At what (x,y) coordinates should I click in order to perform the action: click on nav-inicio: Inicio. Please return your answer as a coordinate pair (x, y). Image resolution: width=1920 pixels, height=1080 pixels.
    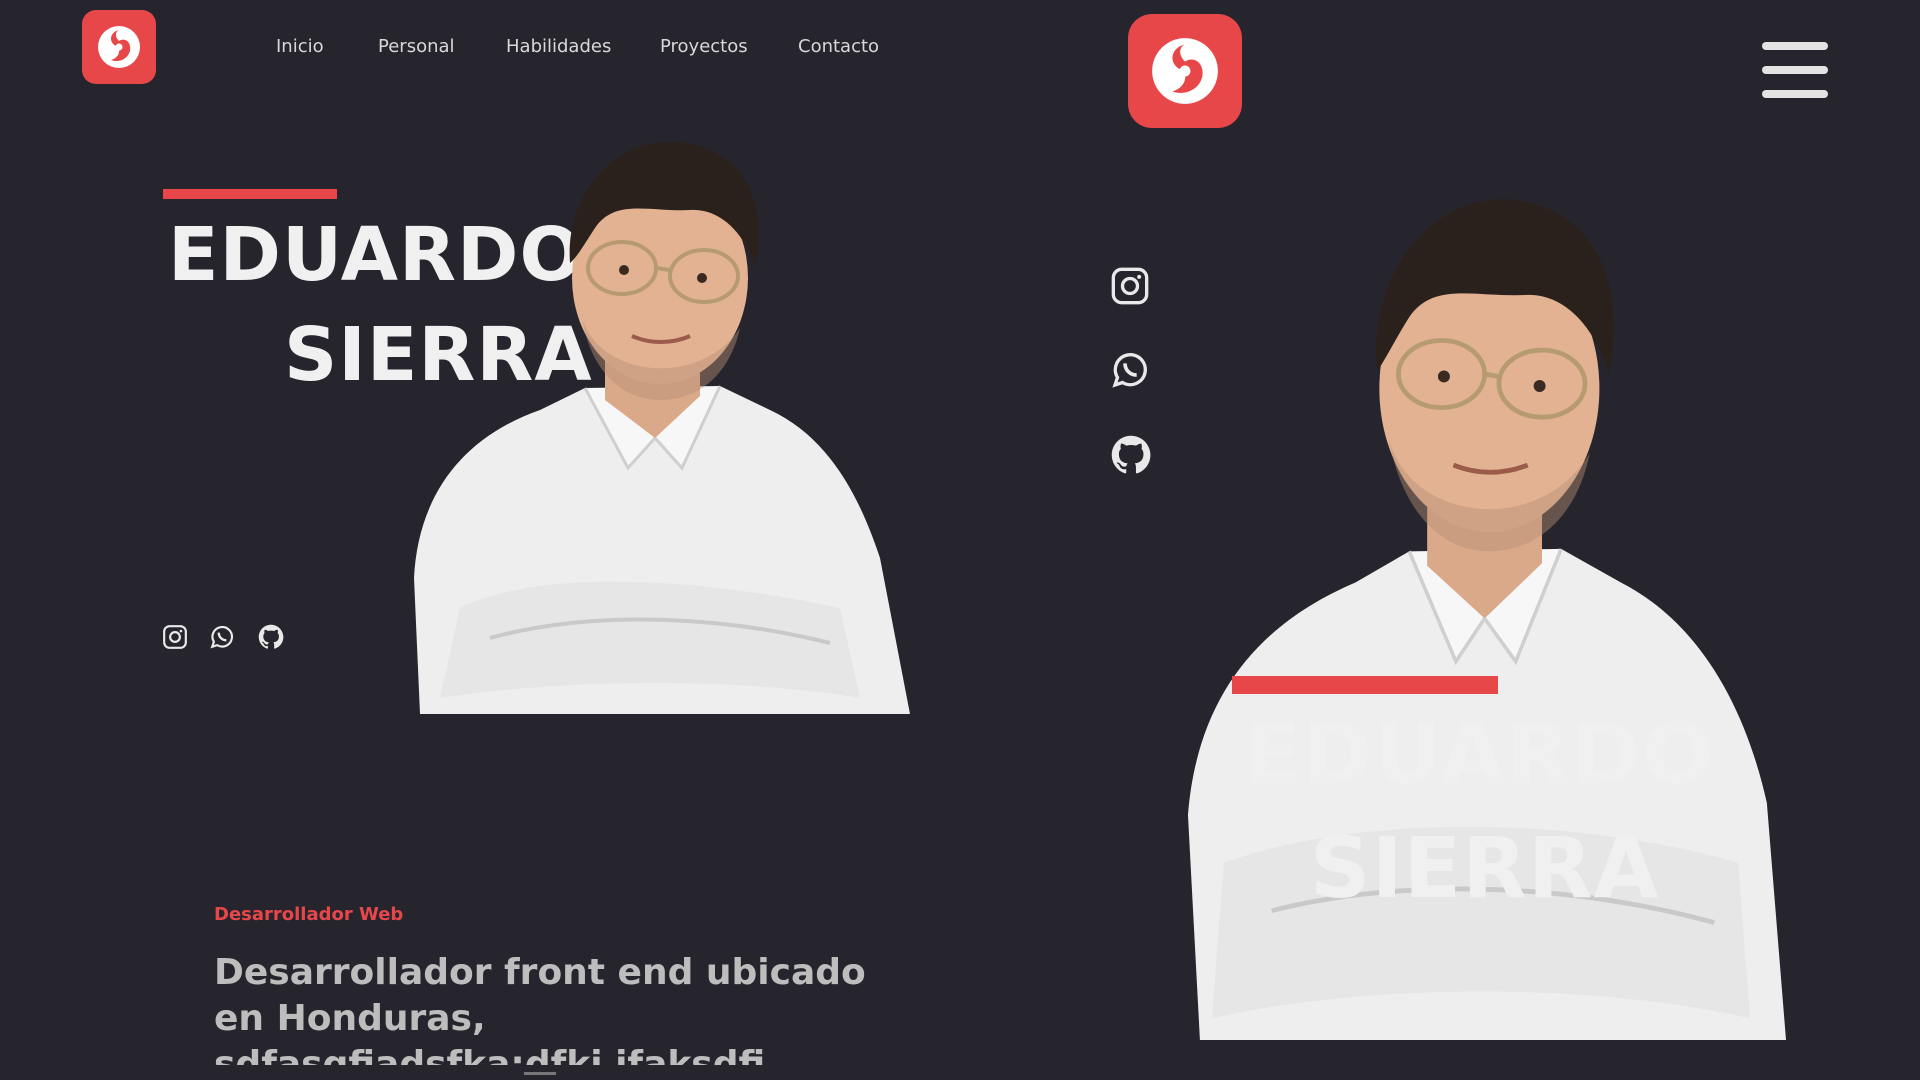
    Looking at the image, I should click on (300, 46).